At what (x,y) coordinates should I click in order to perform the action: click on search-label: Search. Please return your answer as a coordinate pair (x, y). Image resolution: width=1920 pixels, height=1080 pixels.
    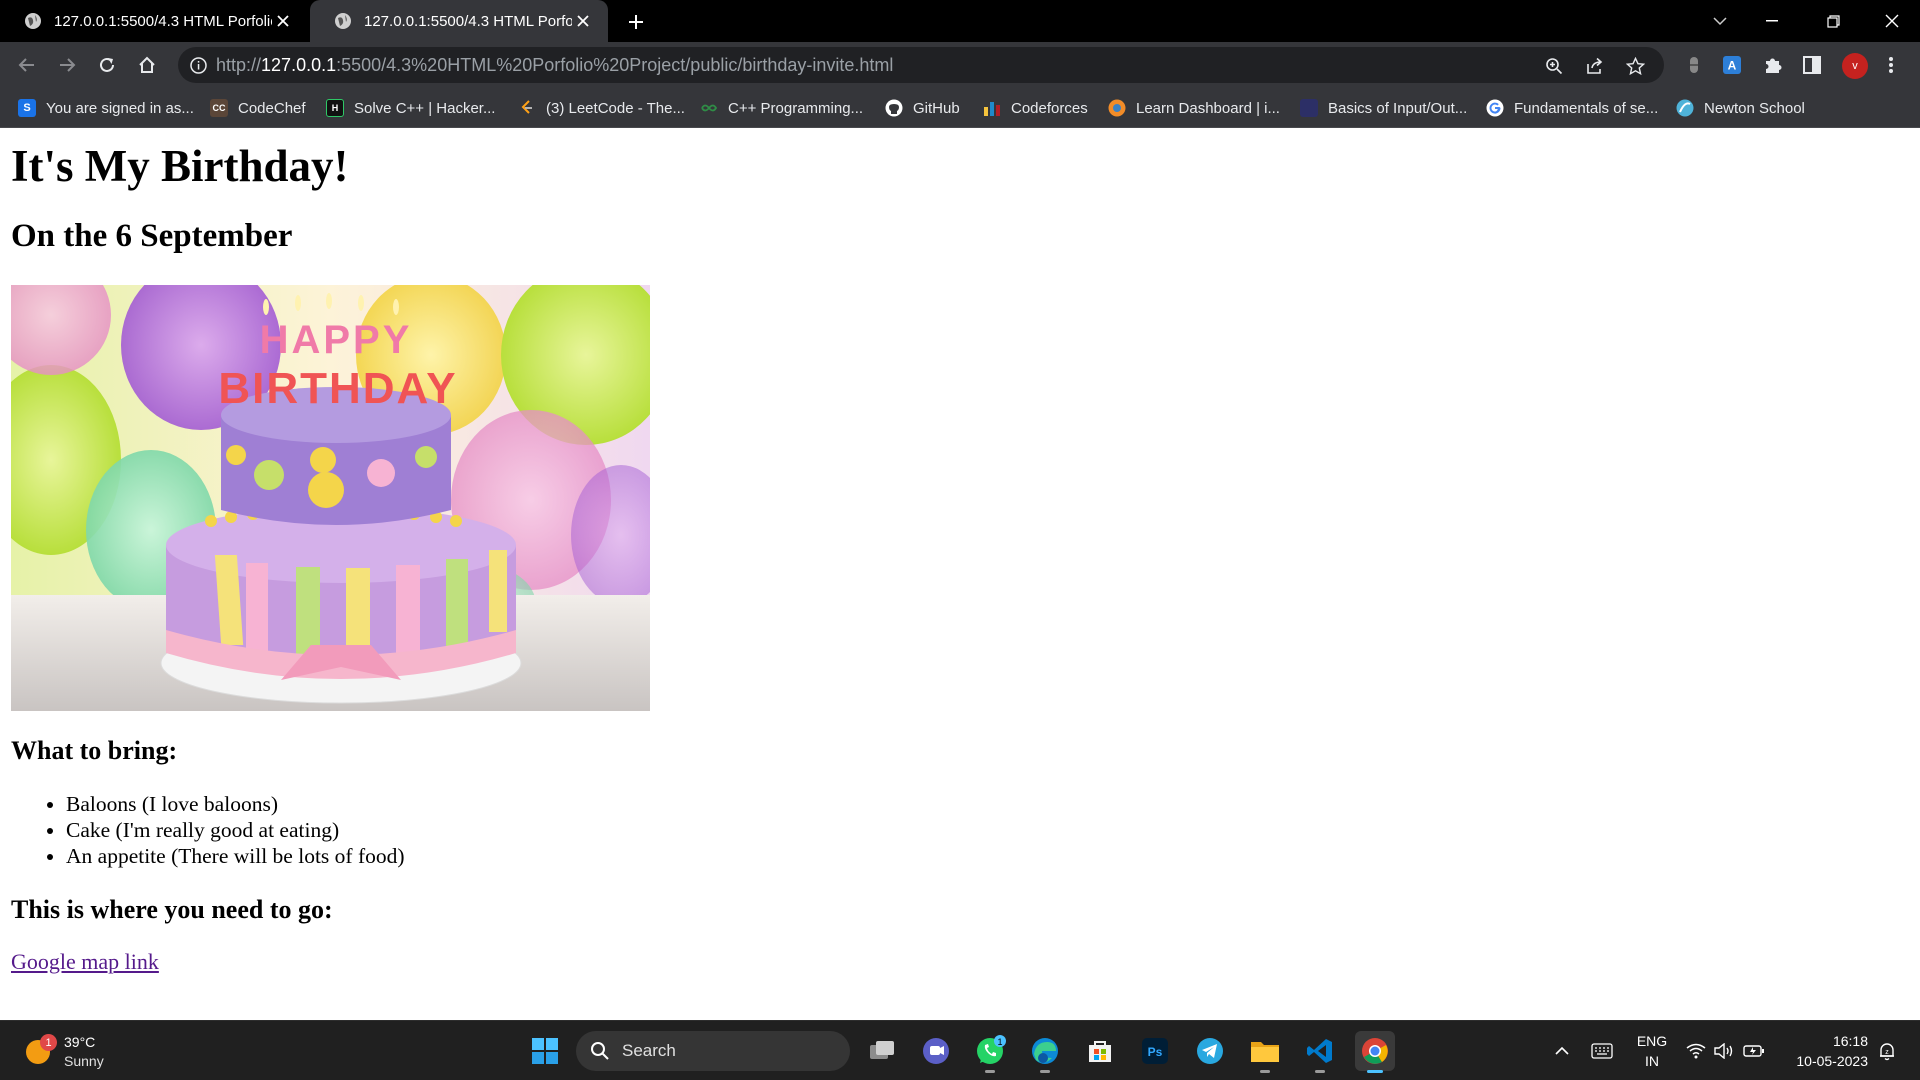
    Looking at the image, I should click on (649, 1050).